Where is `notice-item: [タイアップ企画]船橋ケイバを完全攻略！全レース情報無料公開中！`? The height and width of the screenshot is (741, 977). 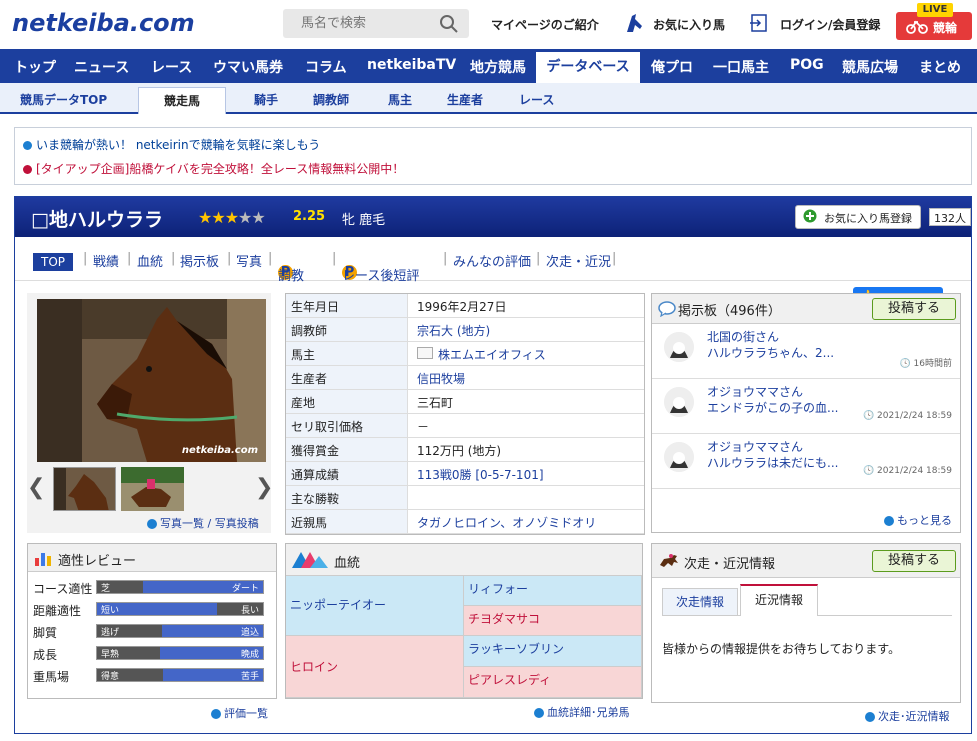 notice-item: [タイアップ企画]船橋ケイバを完全攻略！全レース情報無料公開中！ is located at coordinates (213, 168).